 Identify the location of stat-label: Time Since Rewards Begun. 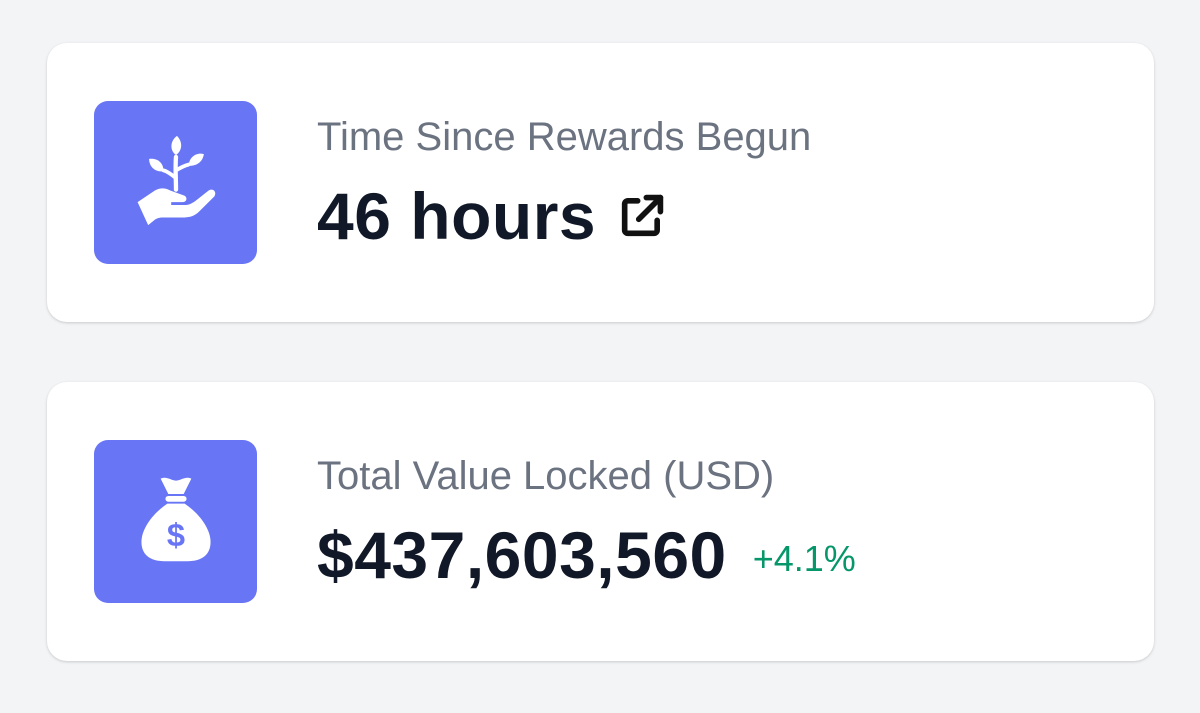
(564, 137).